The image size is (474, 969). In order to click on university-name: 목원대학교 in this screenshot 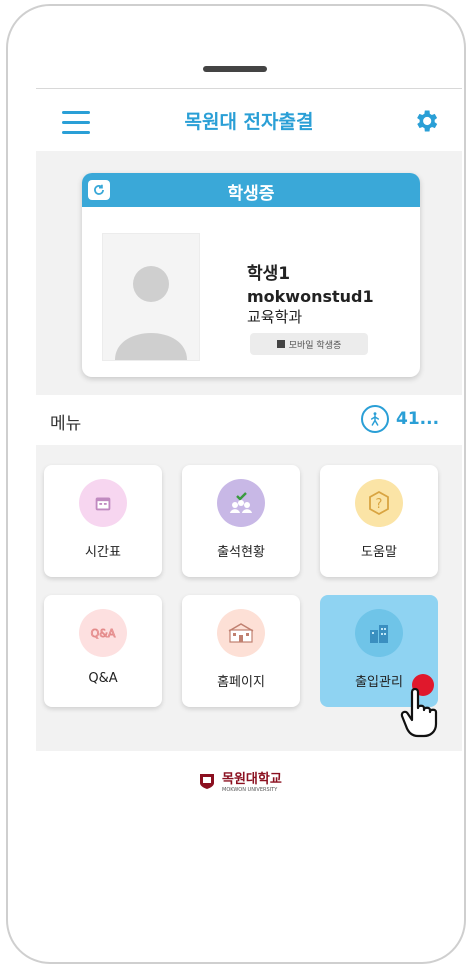, I will do `click(252, 779)`.